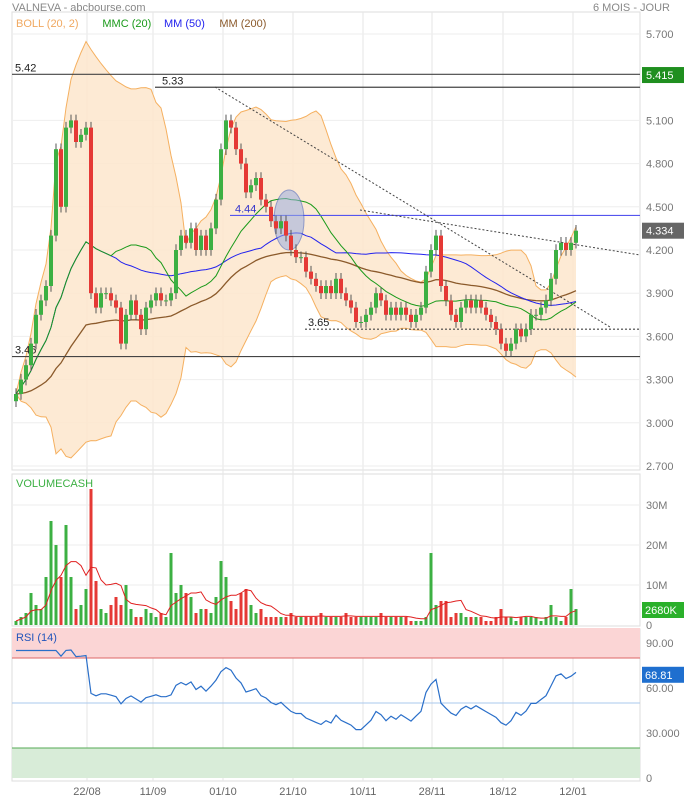 This screenshot has width=684, height=800. What do you see at coordinates (660, 467) in the screenshot?
I see `price-tick-label: 2.700` at bounding box center [660, 467].